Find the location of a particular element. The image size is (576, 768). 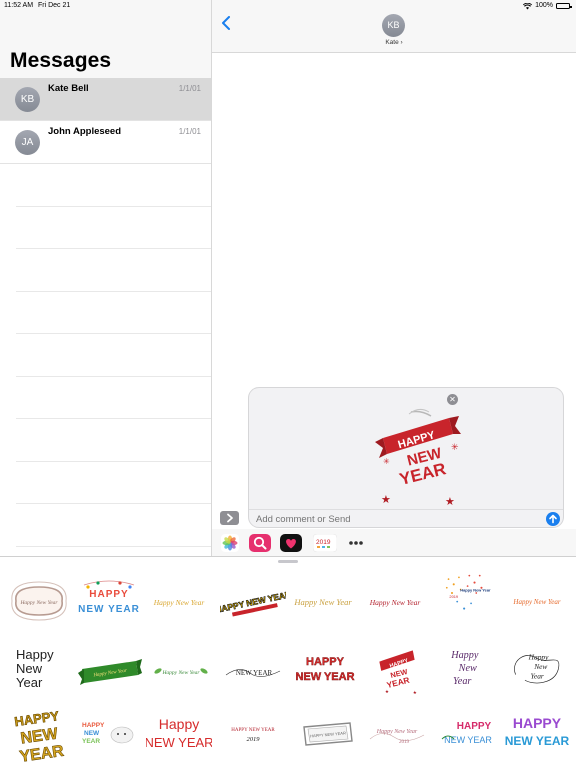

sticker-pink-script: Happy New Year 2019 is located at coordinates (397, 733).